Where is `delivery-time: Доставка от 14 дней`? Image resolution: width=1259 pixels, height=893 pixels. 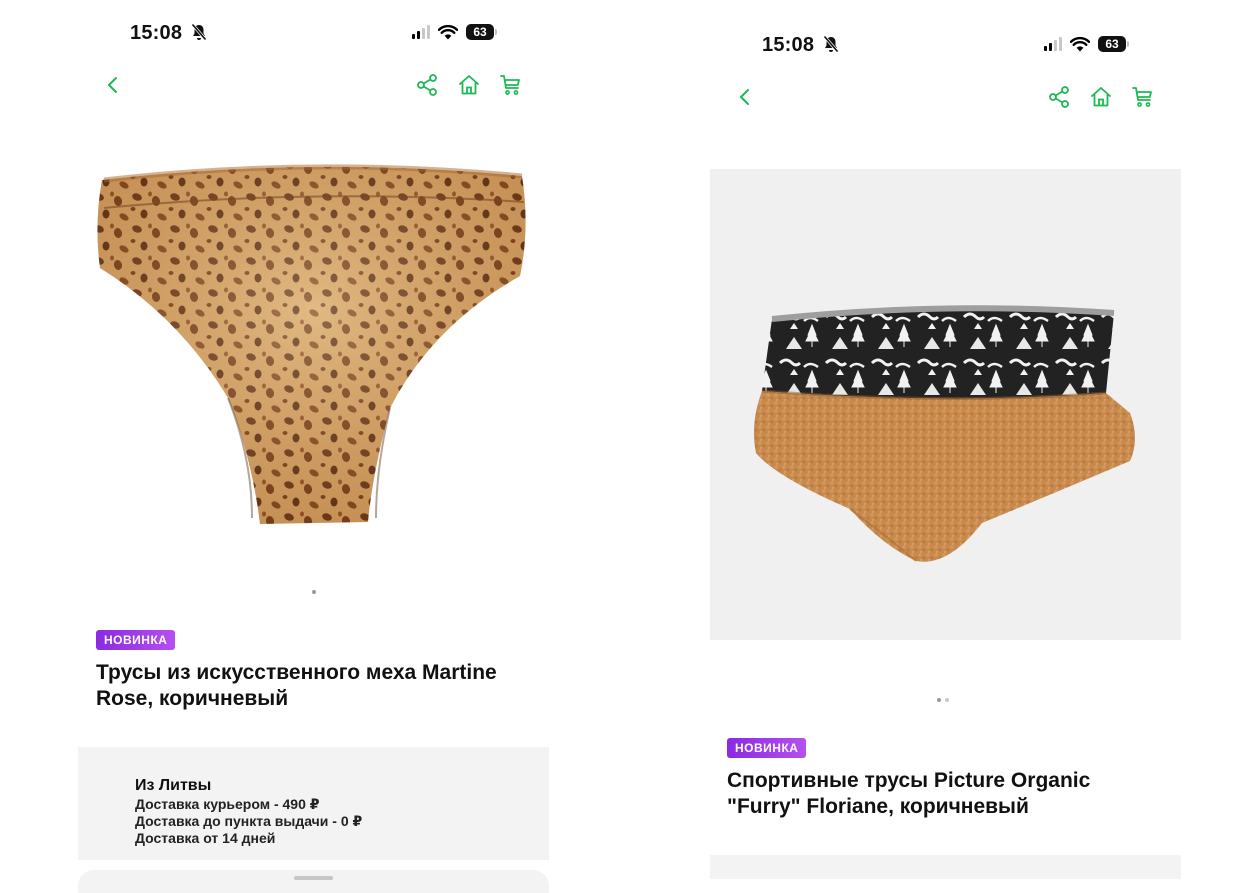
delivery-time: Доставка от 14 дней is located at coordinates (205, 838).